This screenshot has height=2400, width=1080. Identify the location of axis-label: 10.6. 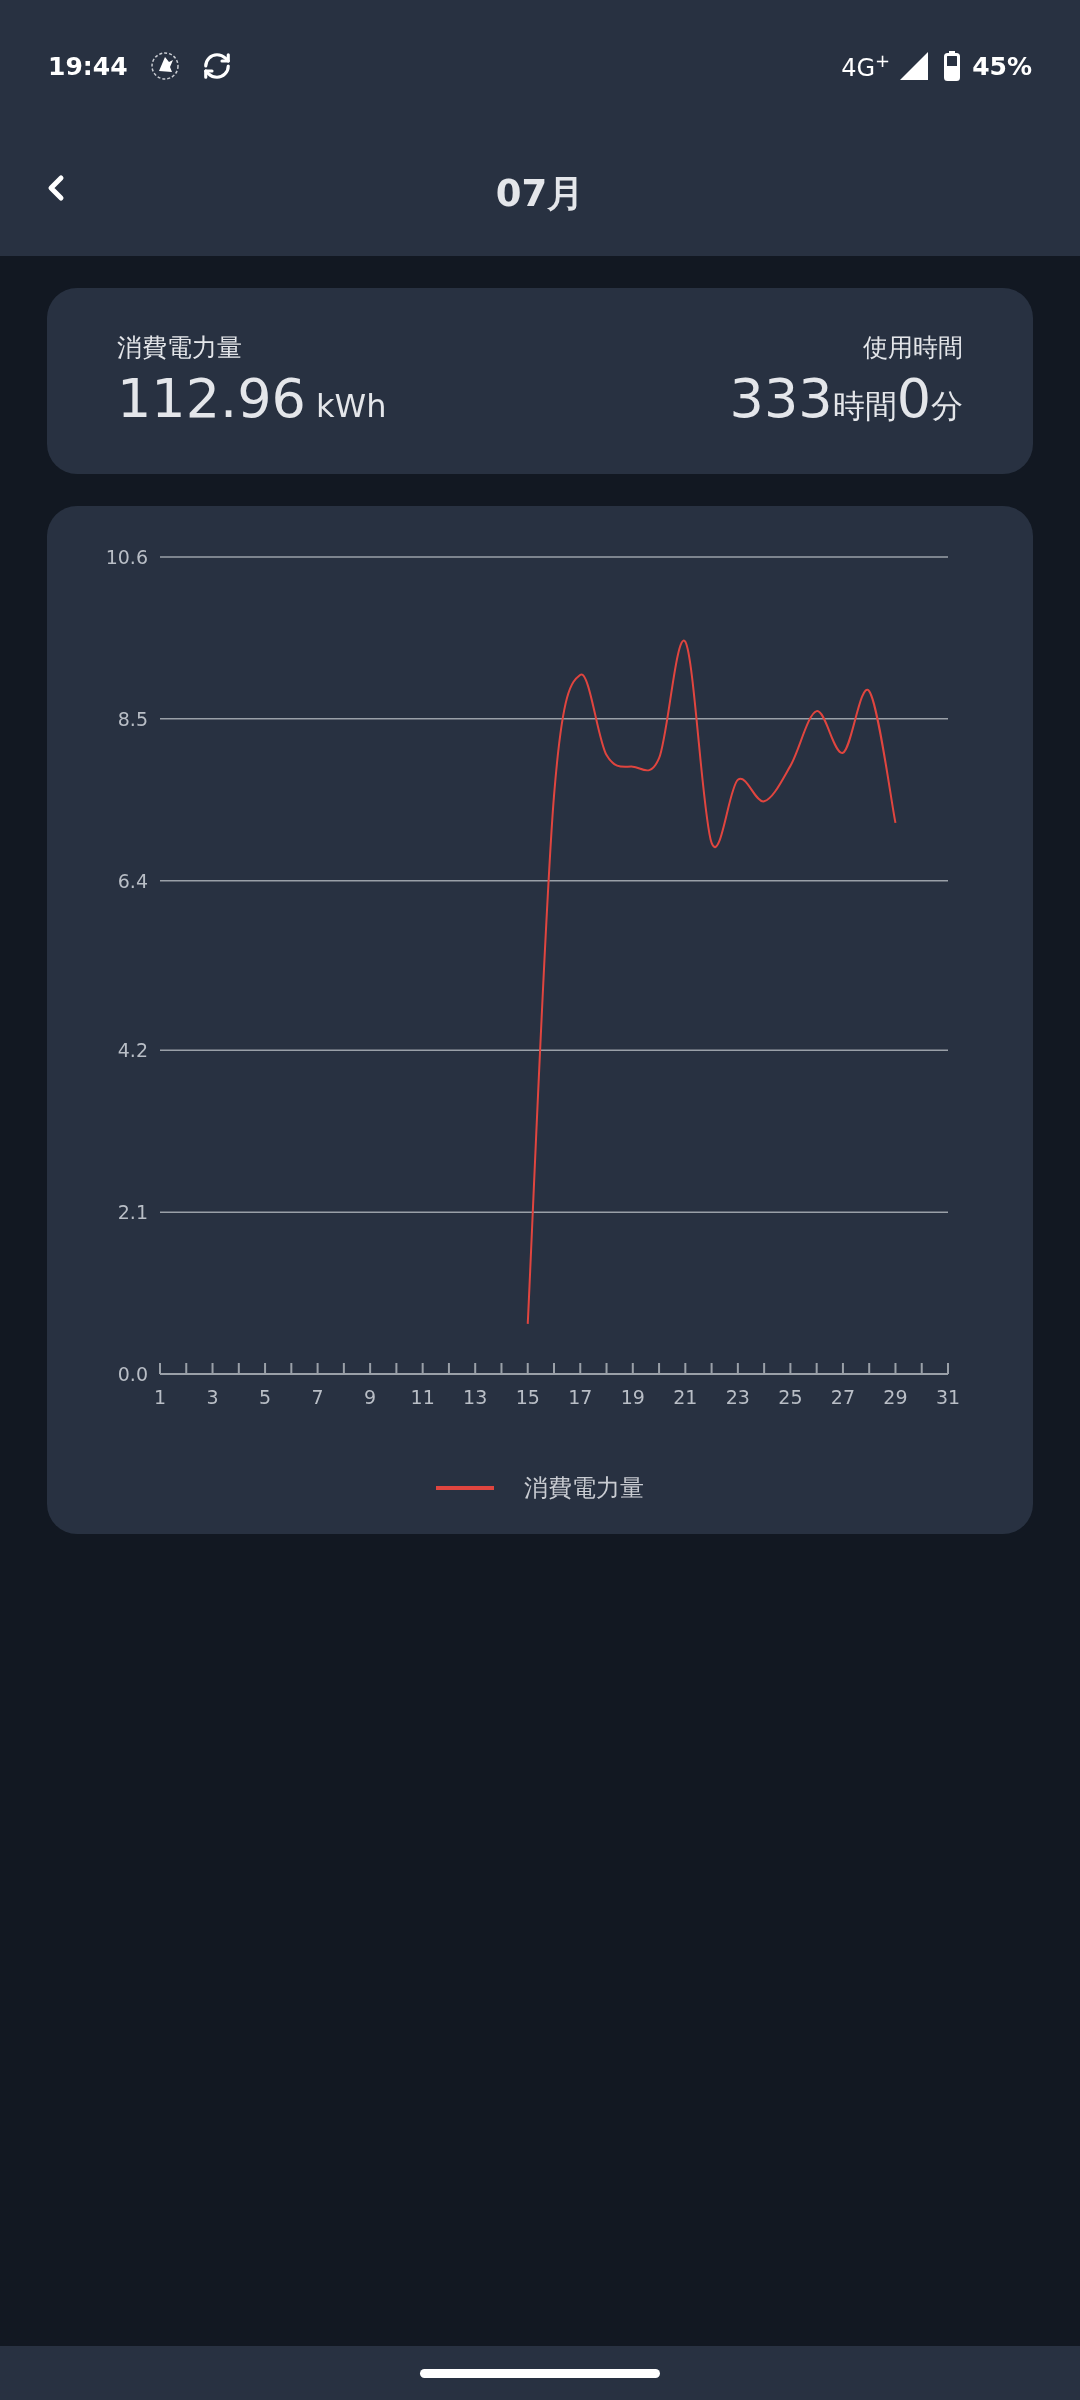
(126, 557).